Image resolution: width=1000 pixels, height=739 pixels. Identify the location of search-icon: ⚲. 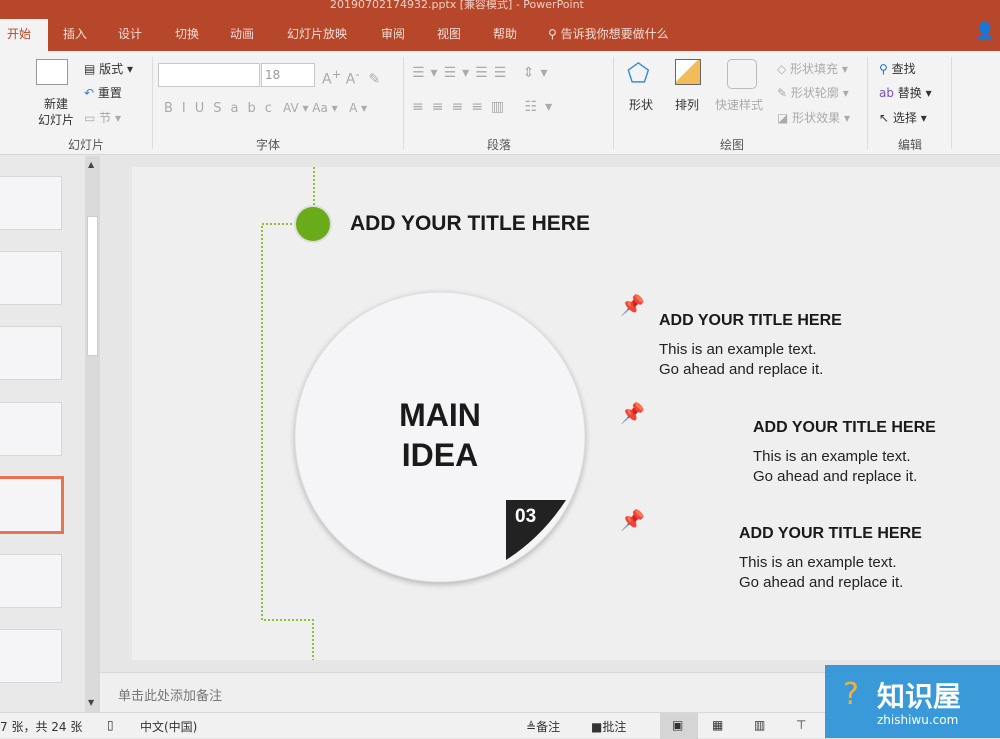
(554, 34).